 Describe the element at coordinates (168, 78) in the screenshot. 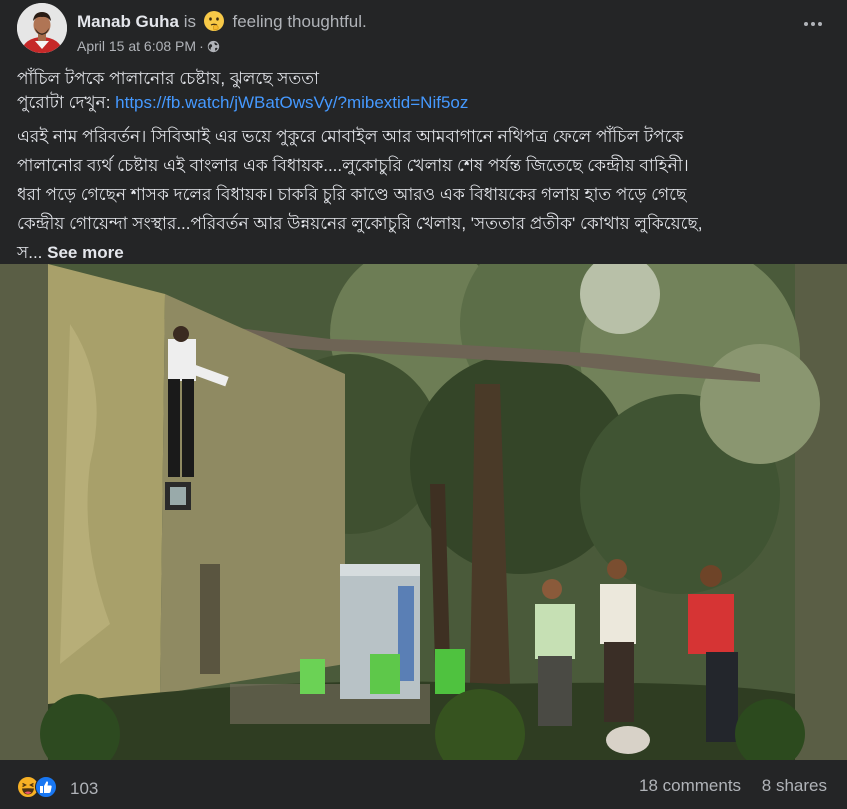

I see `caption-headline: পাঁচিল টপকে পালানোর চেষ্টায়, ঝুলছে সততা` at that location.